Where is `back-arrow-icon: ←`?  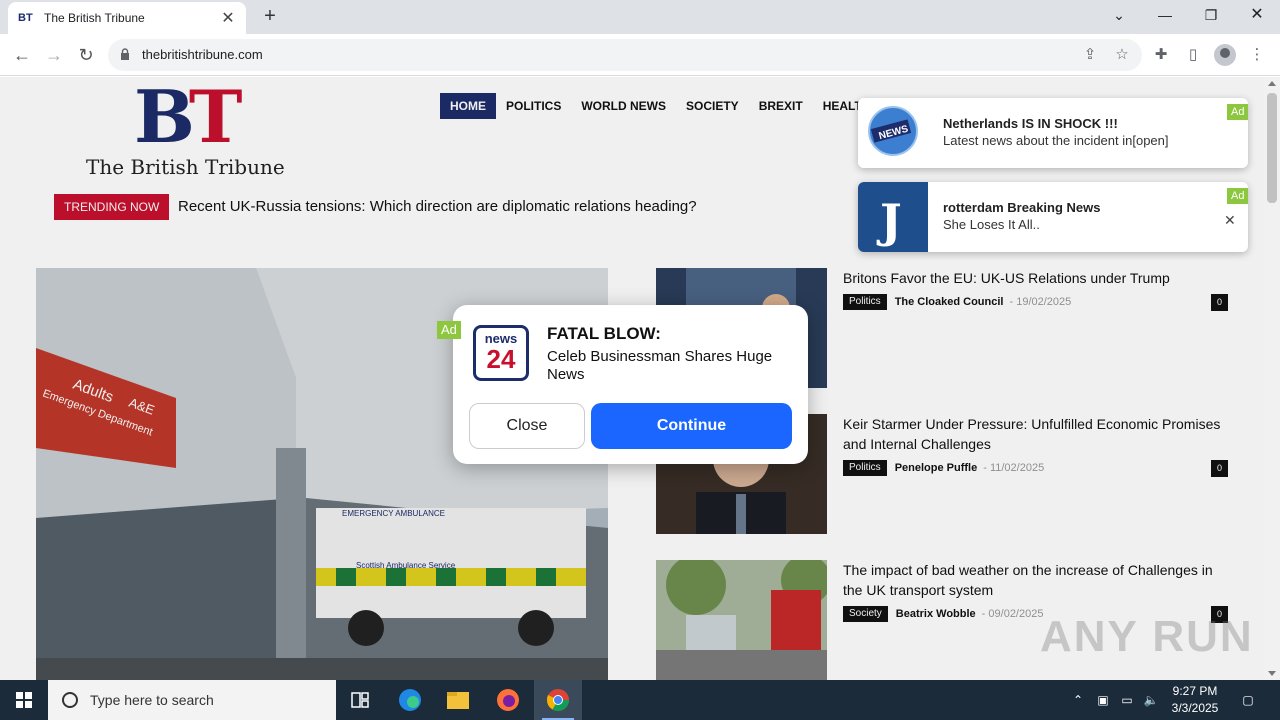 back-arrow-icon: ← is located at coordinates (22, 55).